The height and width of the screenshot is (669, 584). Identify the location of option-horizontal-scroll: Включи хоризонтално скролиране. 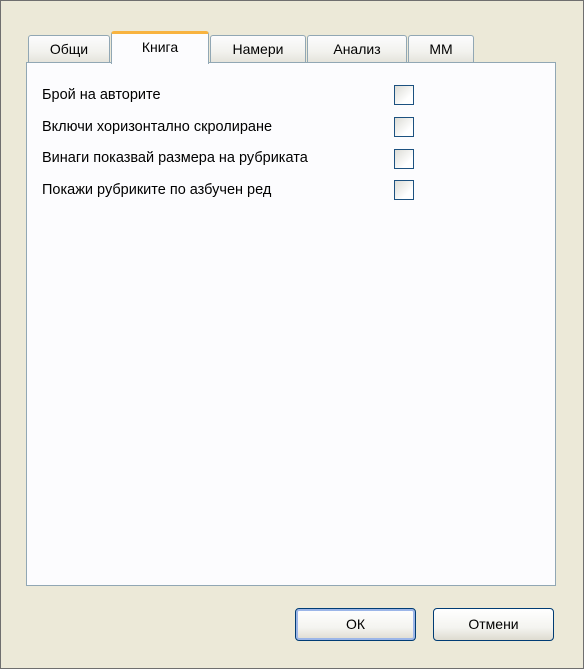
(157, 127).